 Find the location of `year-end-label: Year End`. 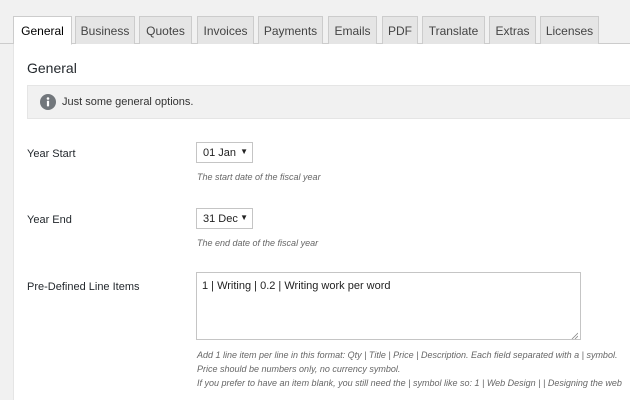

year-end-label: Year End is located at coordinates (49, 220).